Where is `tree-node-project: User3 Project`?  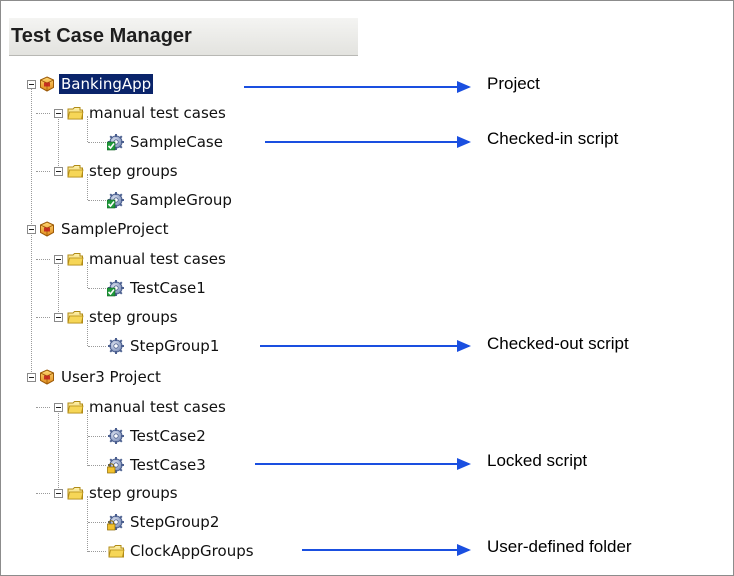
tree-node-project: User3 Project is located at coordinates (100, 377).